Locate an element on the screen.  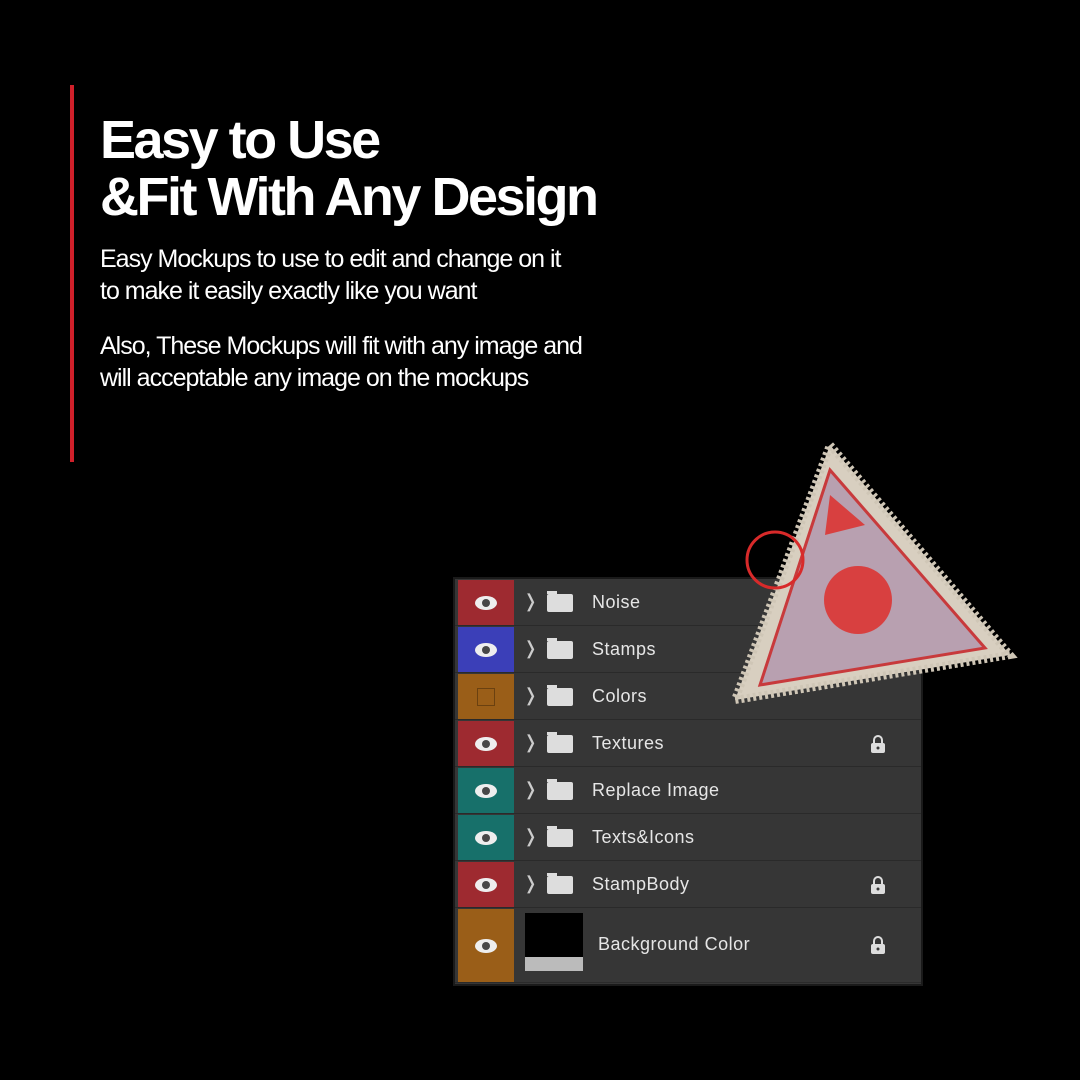
layer-name: Stamps is located at coordinates (624, 649).